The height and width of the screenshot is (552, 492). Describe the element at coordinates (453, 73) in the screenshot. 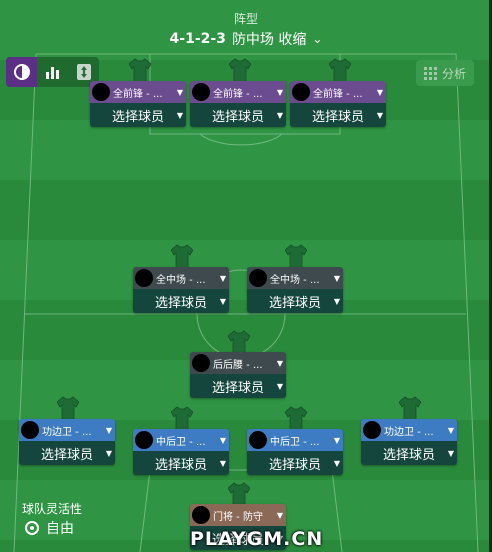

I see `analysis-label: 分析` at that location.